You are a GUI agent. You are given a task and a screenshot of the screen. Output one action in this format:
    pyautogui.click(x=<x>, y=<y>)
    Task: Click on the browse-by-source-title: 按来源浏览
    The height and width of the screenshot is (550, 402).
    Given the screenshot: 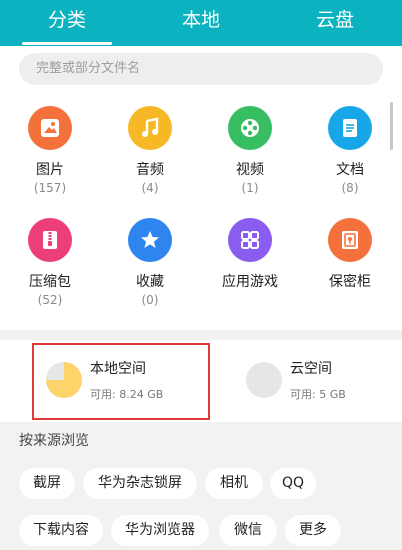 What is the action you would take?
    pyautogui.click(x=54, y=441)
    